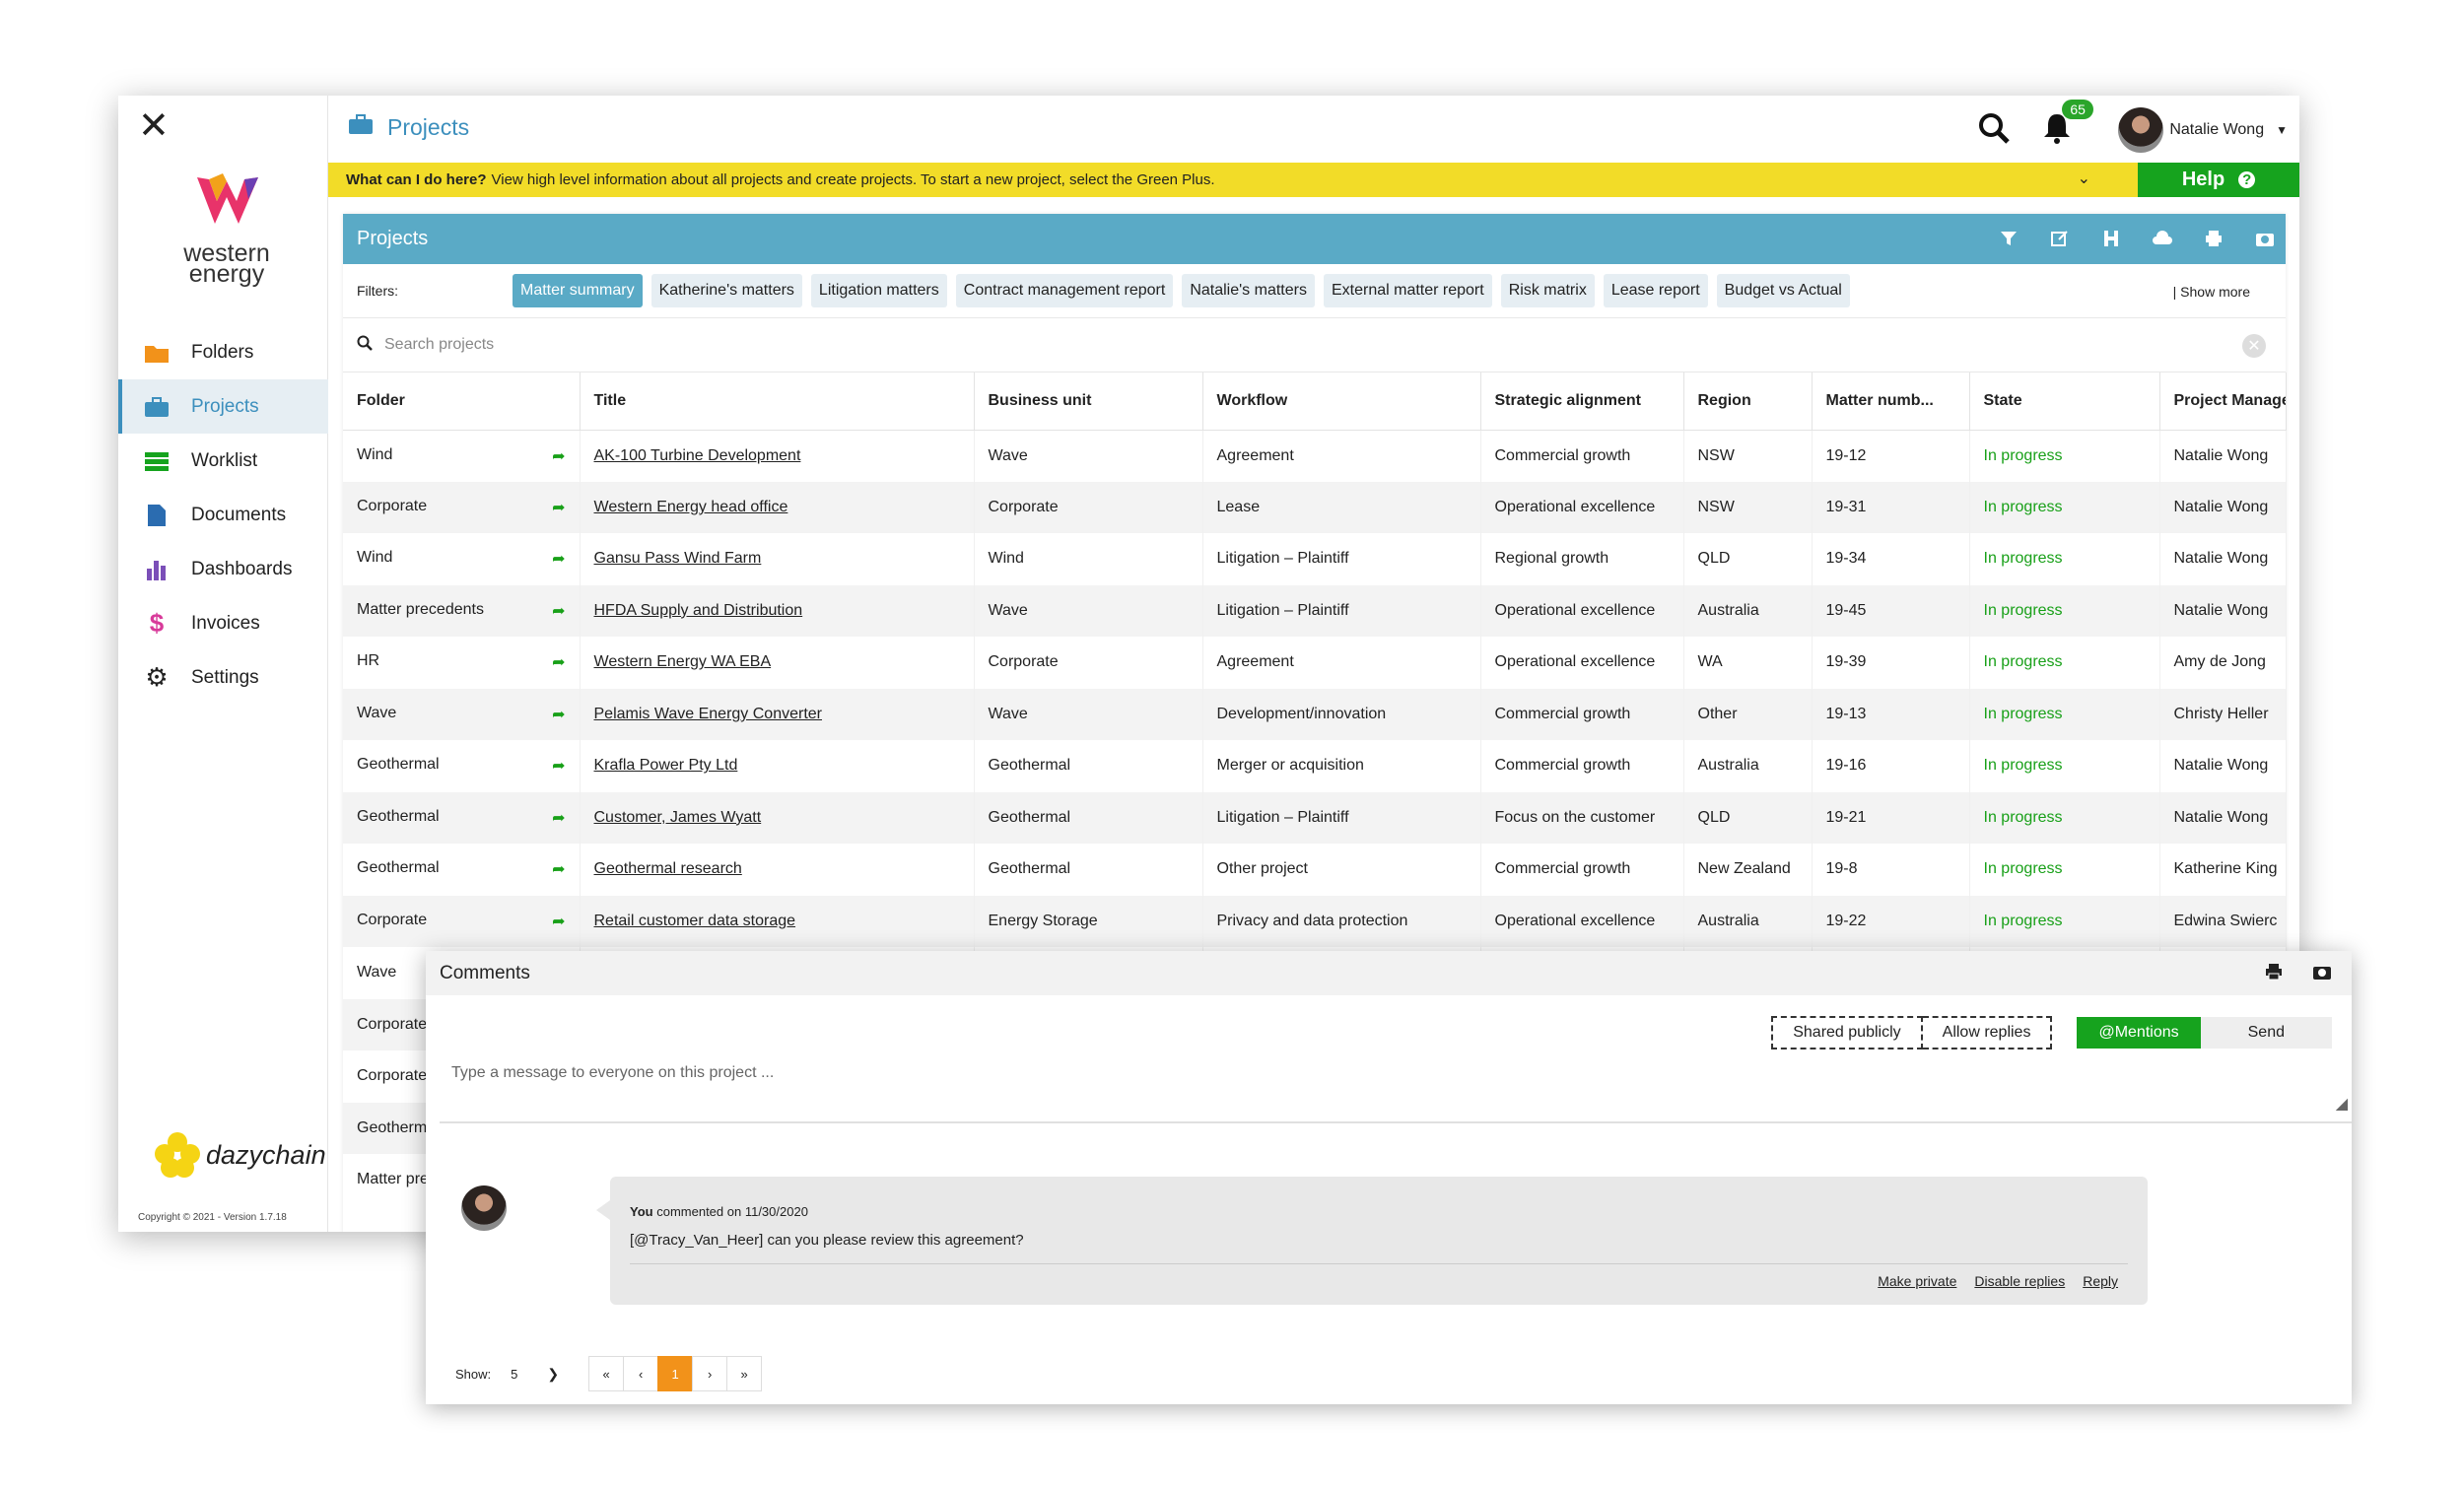 The width and height of the screenshot is (2464, 1489). What do you see at coordinates (1248, 290) in the screenshot?
I see `filter-chip-natalies-matters: Natalie's matters` at bounding box center [1248, 290].